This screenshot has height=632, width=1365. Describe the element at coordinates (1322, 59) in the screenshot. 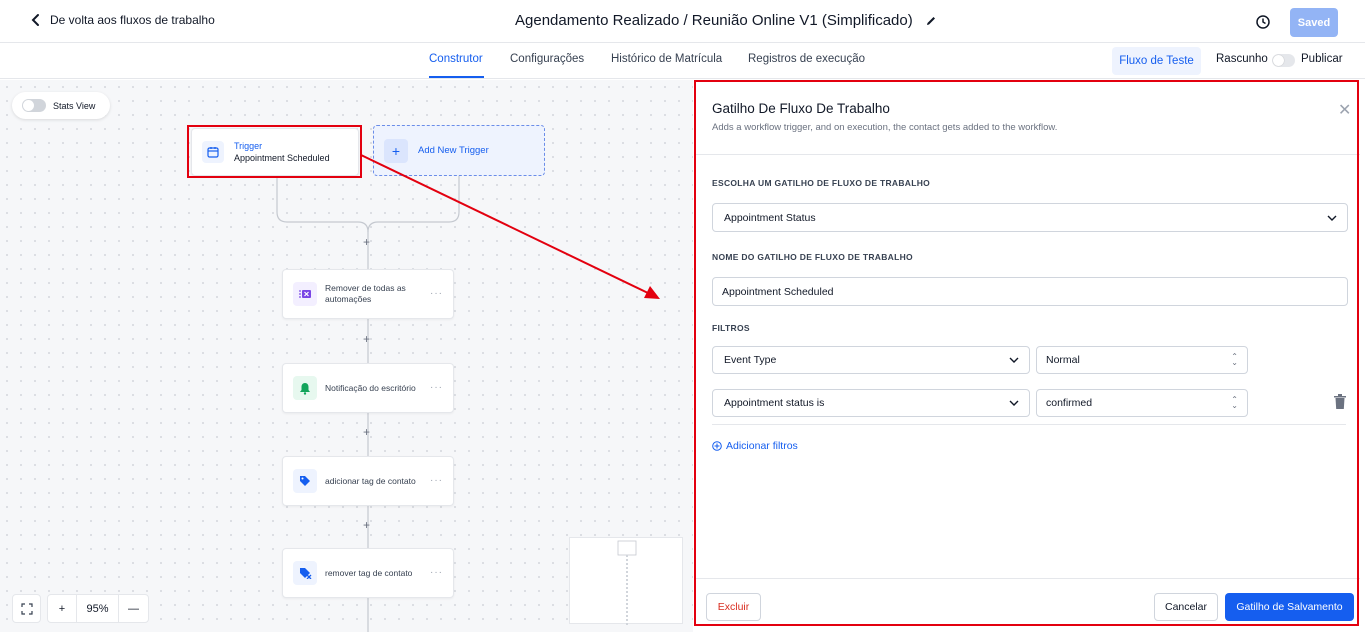

I see `publish-label: Publicar` at that location.